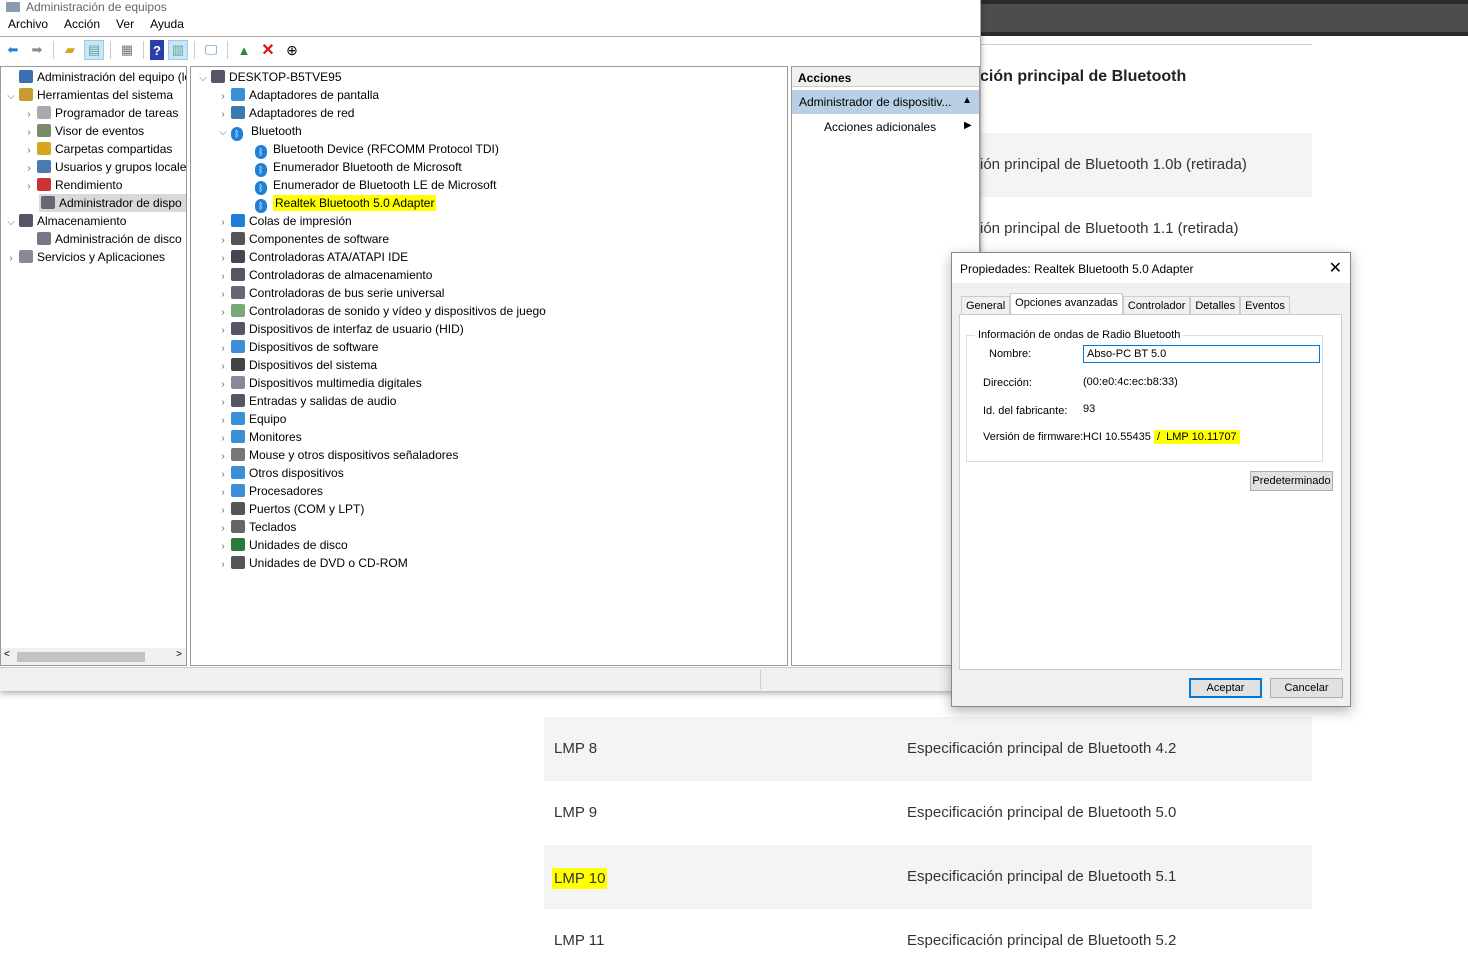 This screenshot has width=1468, height=973. Describe the element at coordinates (986, 305) in the screenshot. I see `tab-general: General` at that location.